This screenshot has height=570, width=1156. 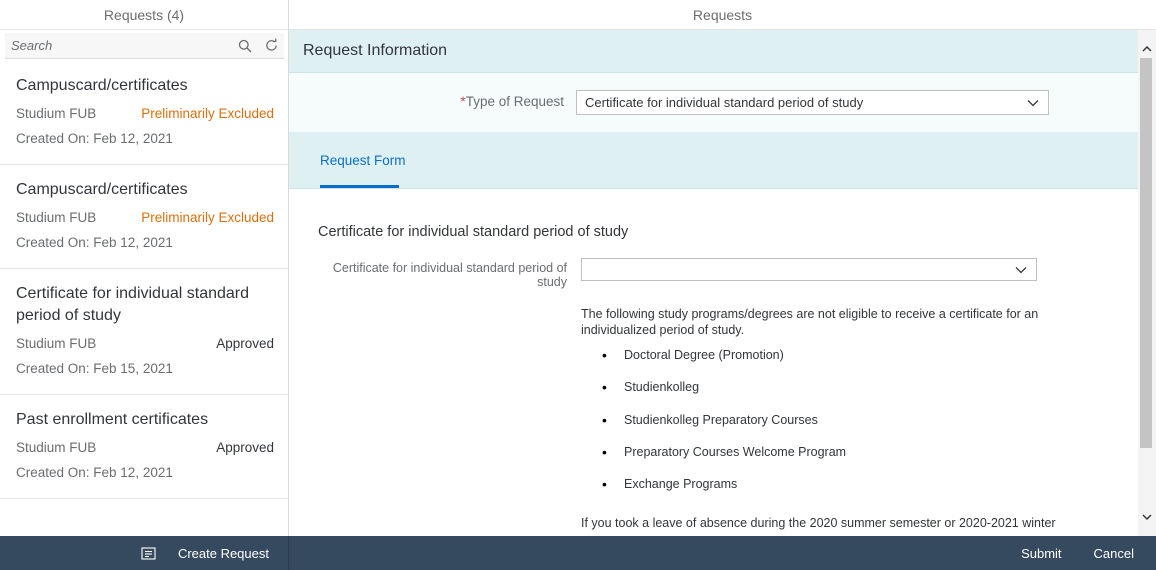 What do you see at coordinates (223, 553) in the screenshot?
I see `create-request-label: Create Request` at bounding box center [223, 553].